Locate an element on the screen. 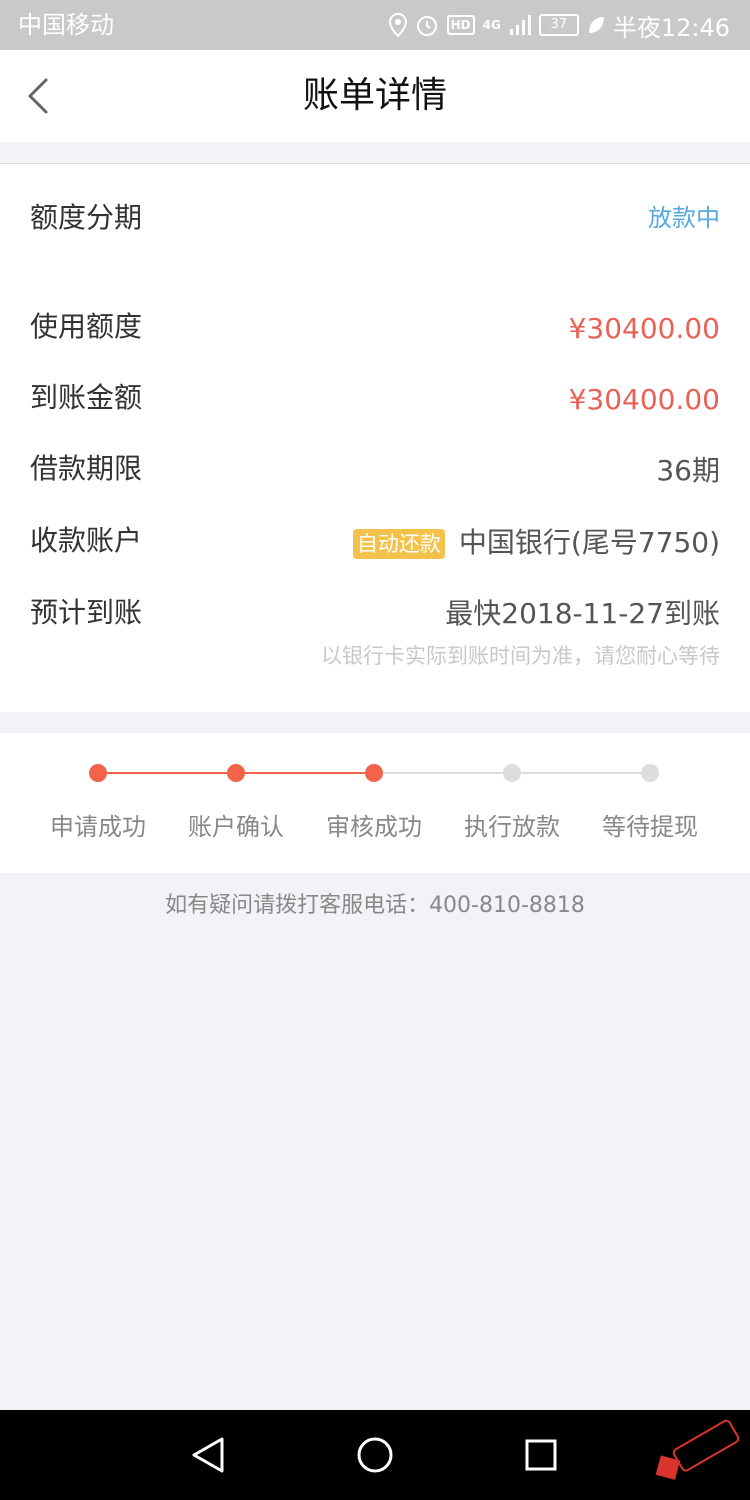 This screenshot has width=750, height=1500. leaf-icon is located at coordinates (596, 25).